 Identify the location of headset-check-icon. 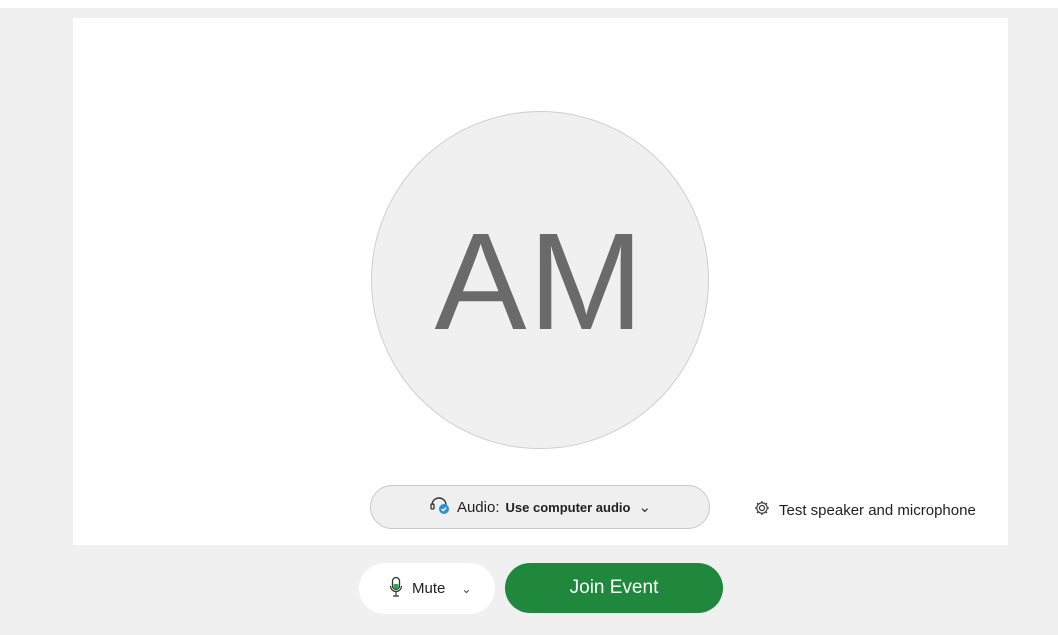
(440, 507).